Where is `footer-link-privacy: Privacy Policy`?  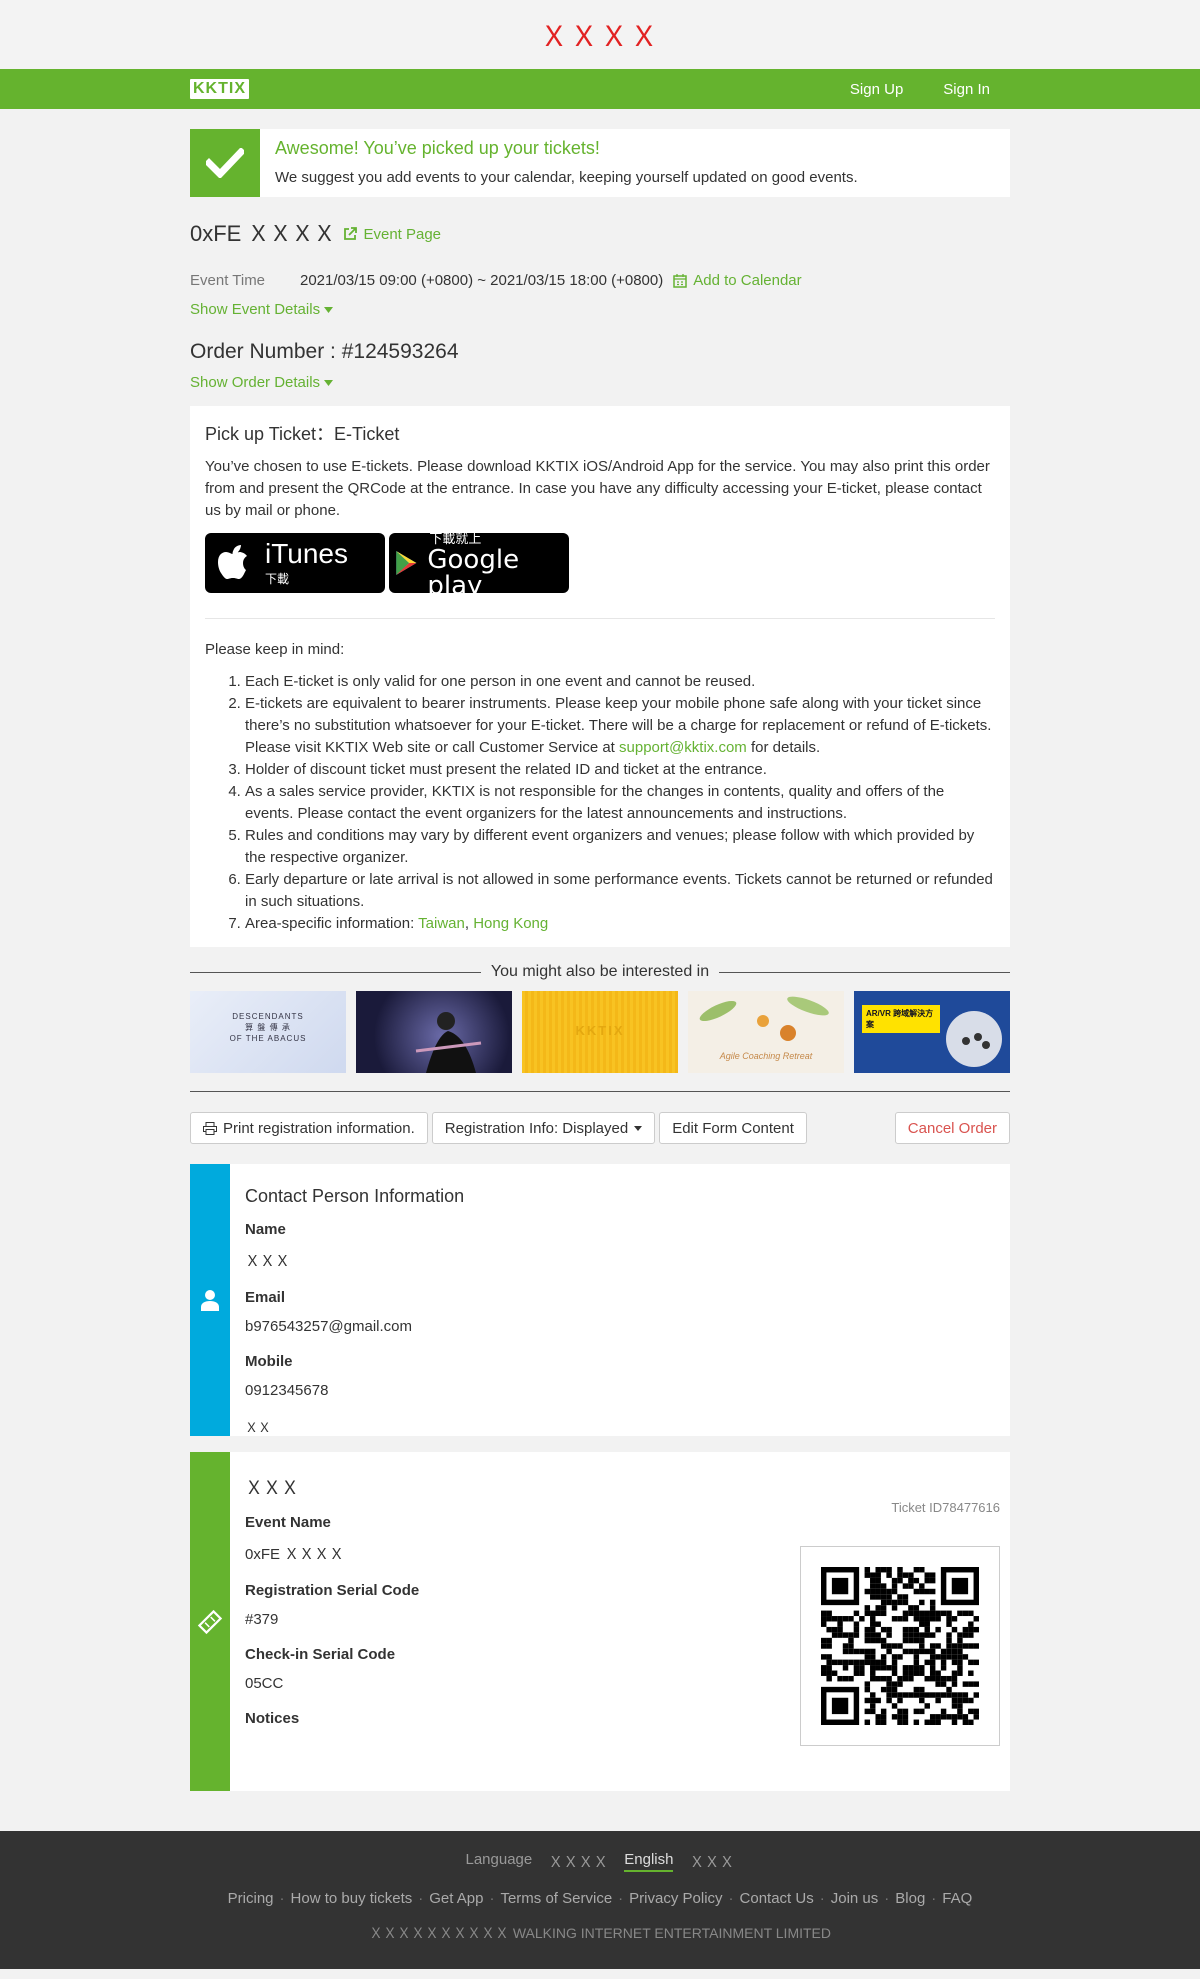 footer-link-privacy: Privacy Policy is located at coordinates (675, 1898).